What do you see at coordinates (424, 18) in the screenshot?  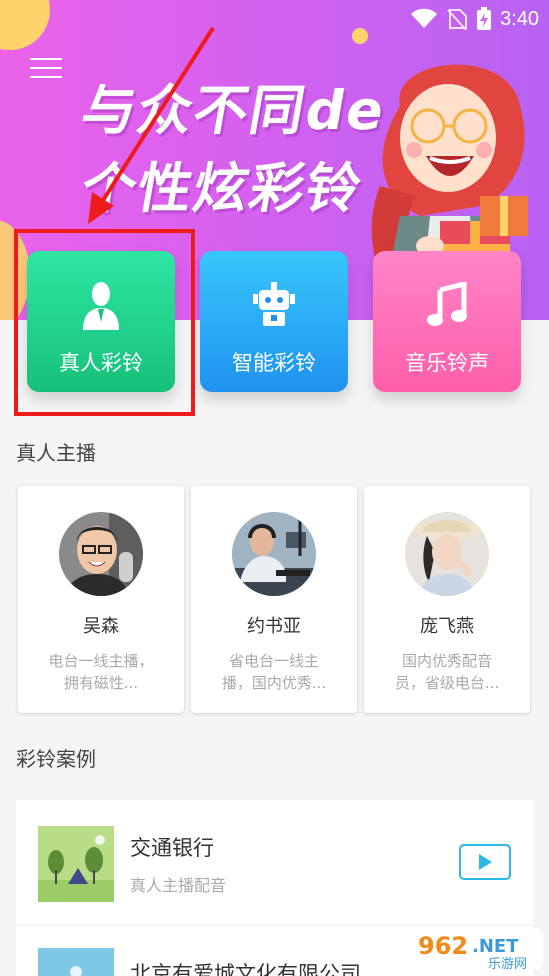 I see `wifi-icon` at bounding box center [424, 18].